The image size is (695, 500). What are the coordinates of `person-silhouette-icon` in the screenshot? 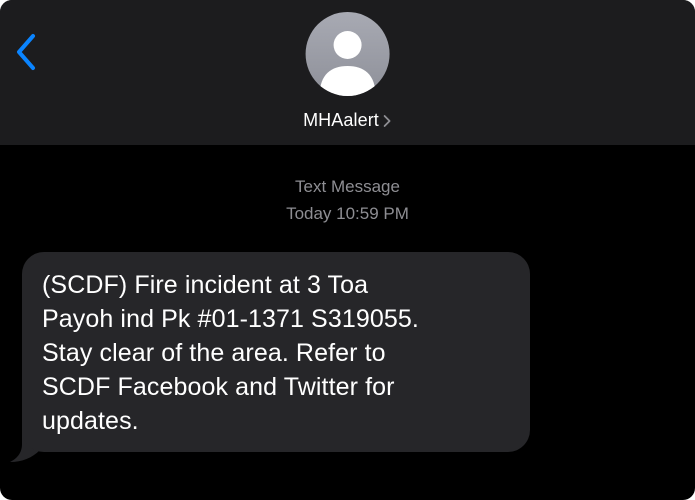 It's located at (347, 63).